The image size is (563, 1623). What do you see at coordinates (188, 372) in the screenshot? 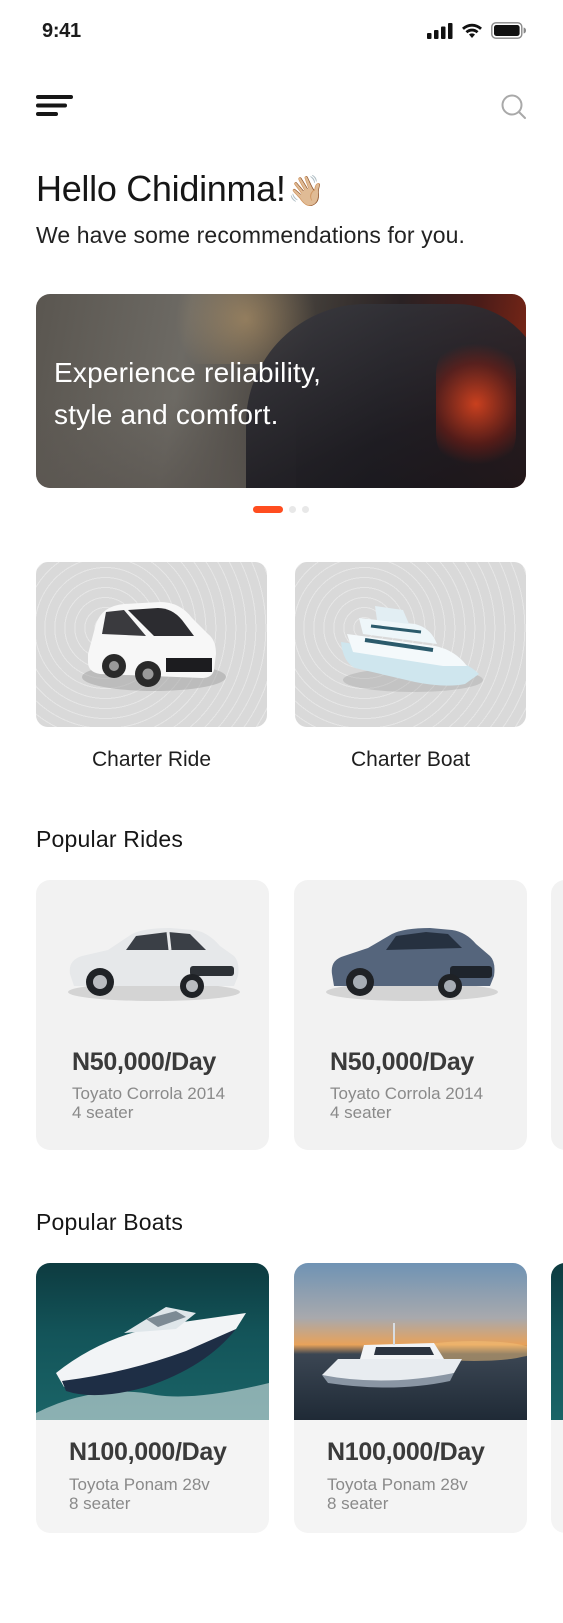
I see `banner-line-1: Experience reliability,` at bounding box center [188, 372].